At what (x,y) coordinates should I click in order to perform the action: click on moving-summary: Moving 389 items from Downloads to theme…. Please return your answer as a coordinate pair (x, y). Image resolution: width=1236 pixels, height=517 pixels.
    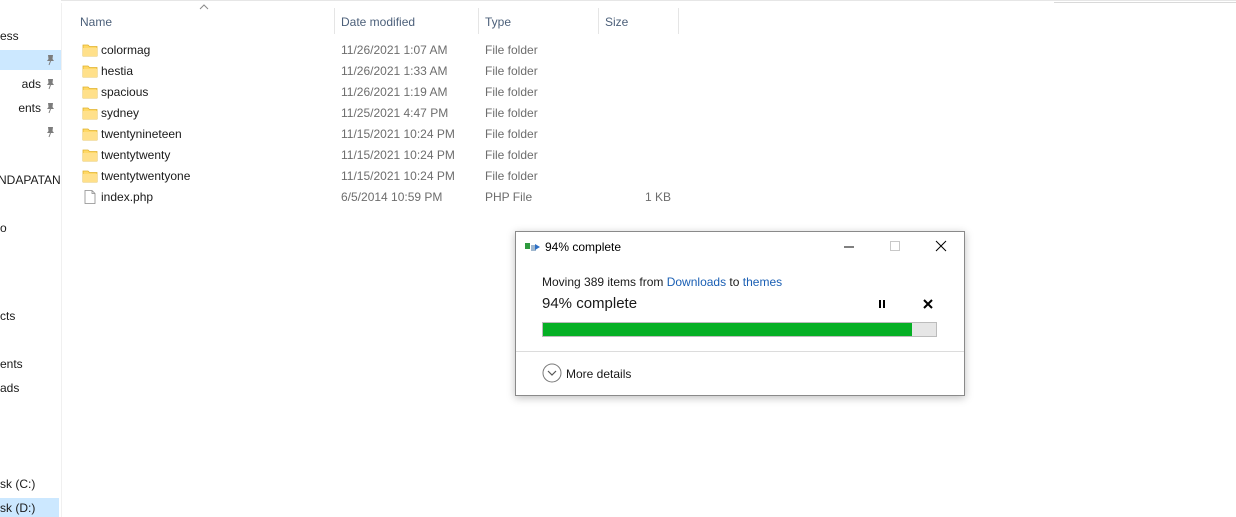
    Looking at the image, I should click on (662, 282).